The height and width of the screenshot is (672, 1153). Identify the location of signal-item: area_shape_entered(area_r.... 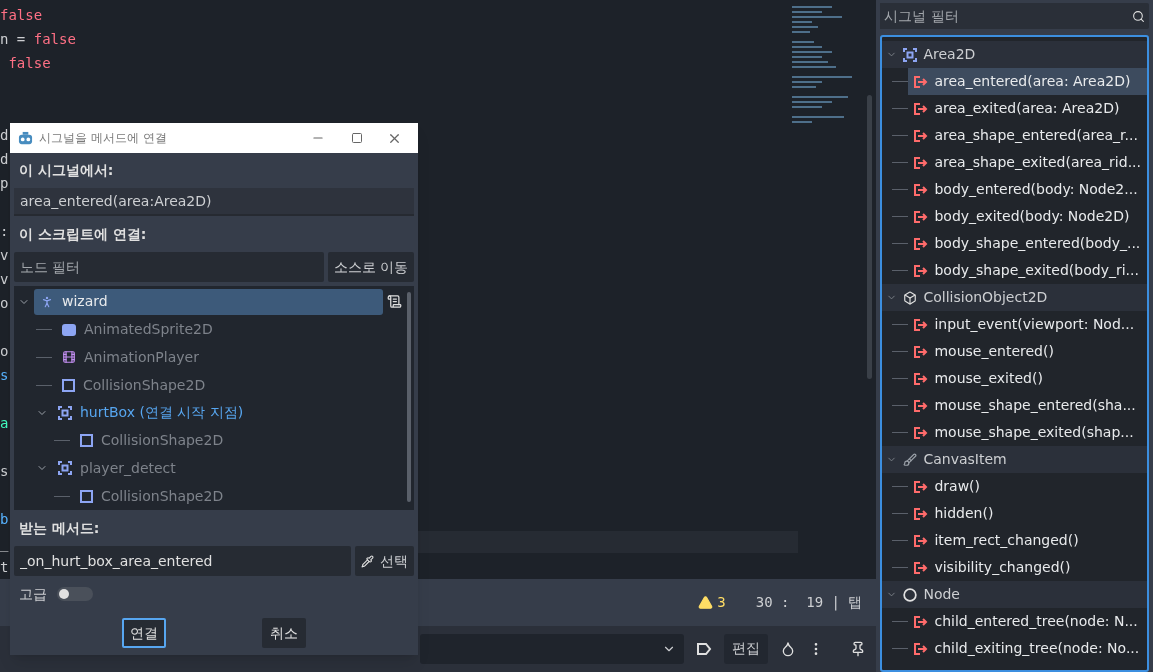
(1027, 135).